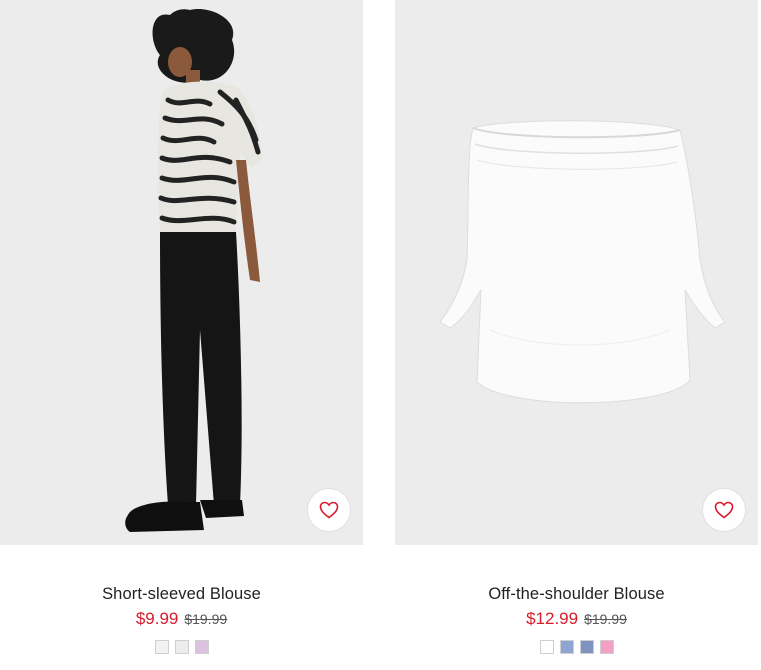  I want to click on product-price: $9.99 $19.99, so click(181, 620).